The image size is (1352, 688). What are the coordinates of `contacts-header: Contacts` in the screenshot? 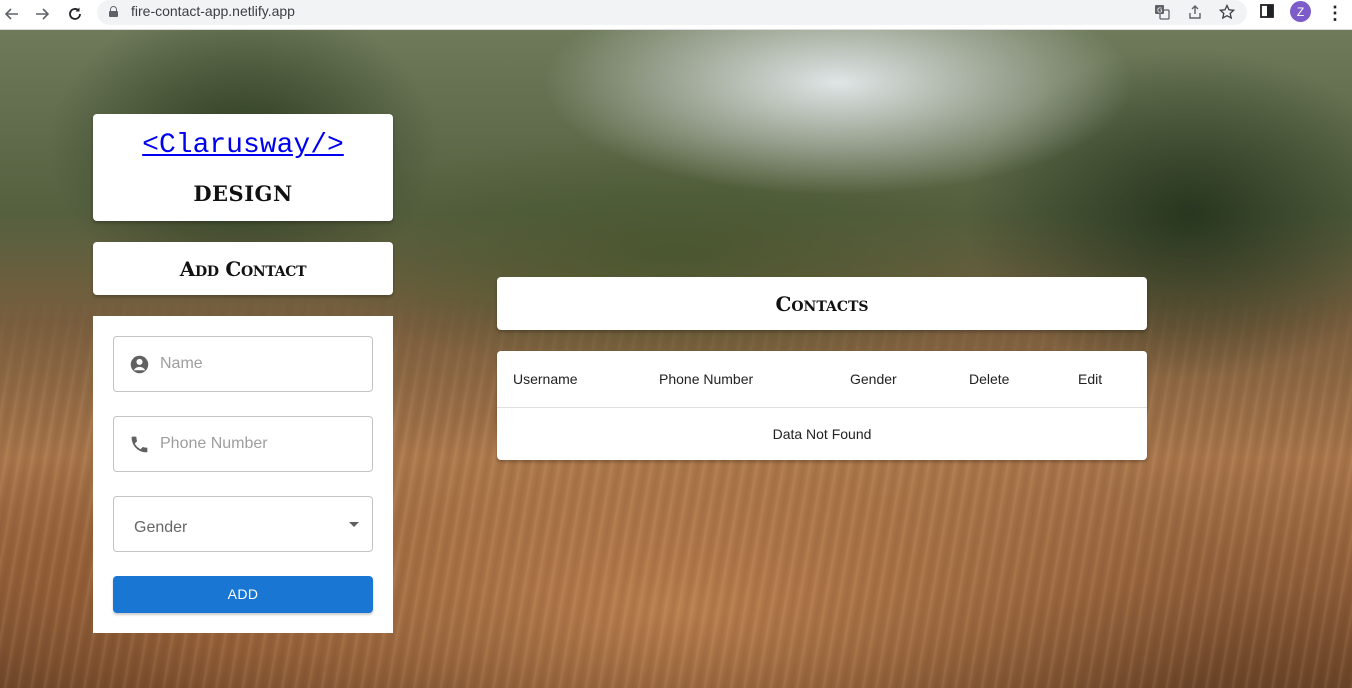 It's located at (822, 303).